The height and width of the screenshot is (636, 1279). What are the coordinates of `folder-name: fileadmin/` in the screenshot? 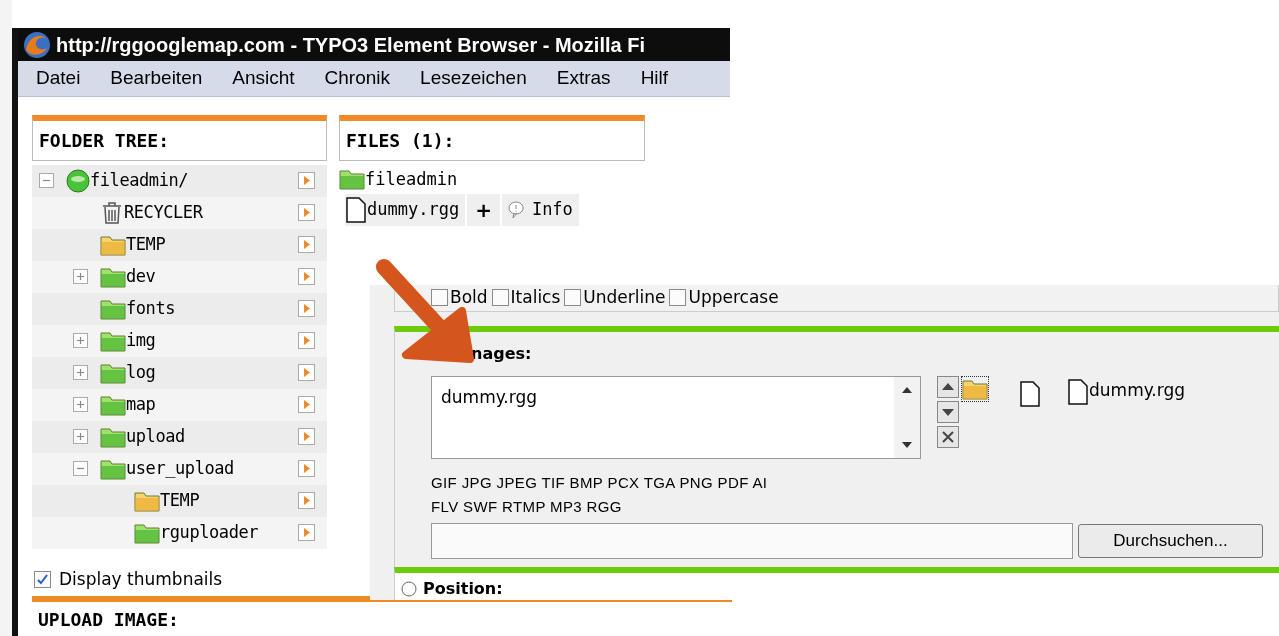 It's located at (139, 180).